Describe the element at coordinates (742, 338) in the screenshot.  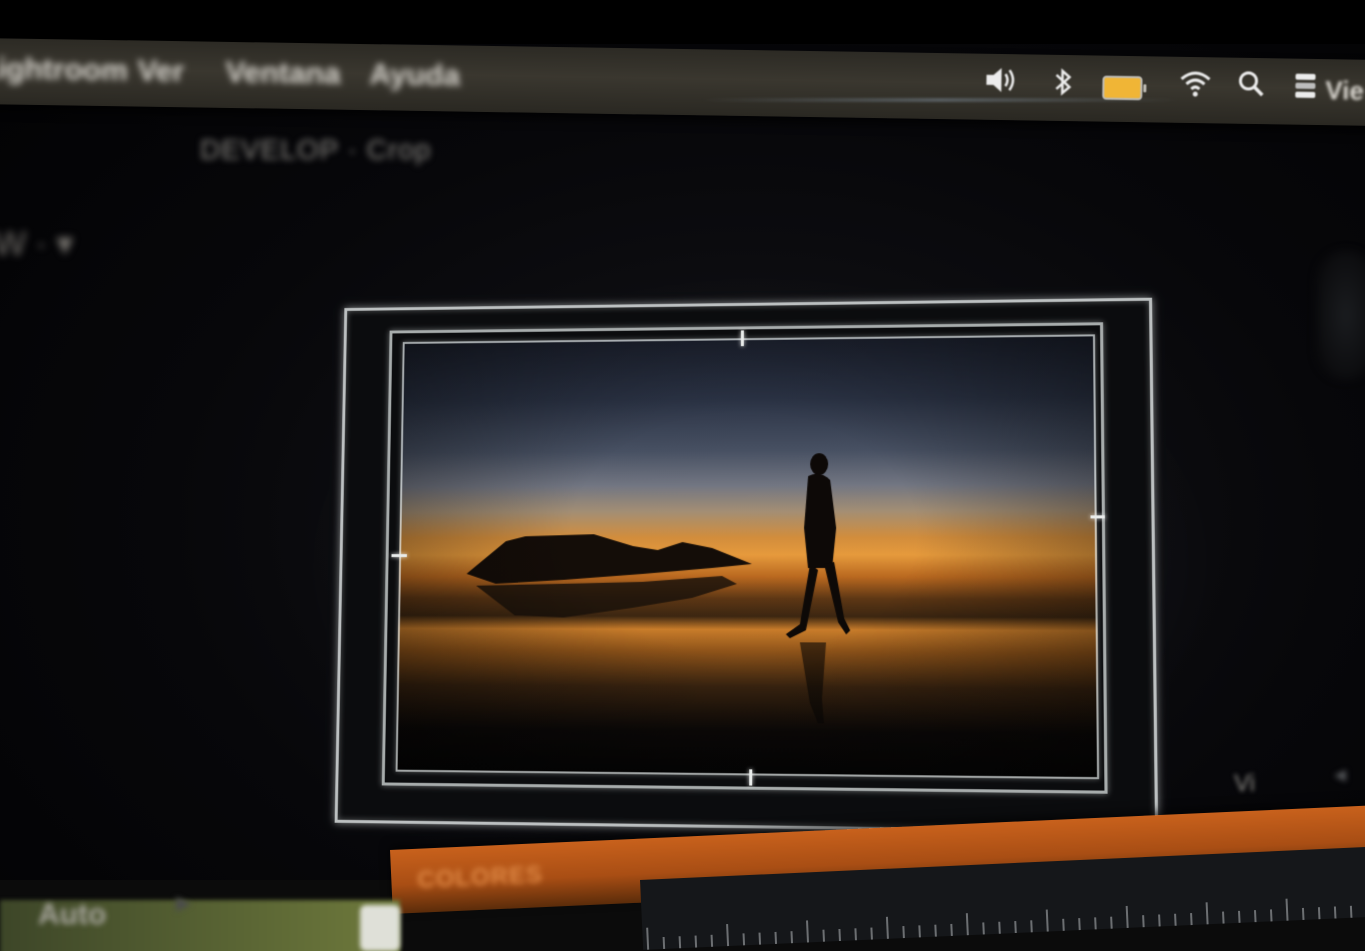
I see `crop-handle-top` at that location.